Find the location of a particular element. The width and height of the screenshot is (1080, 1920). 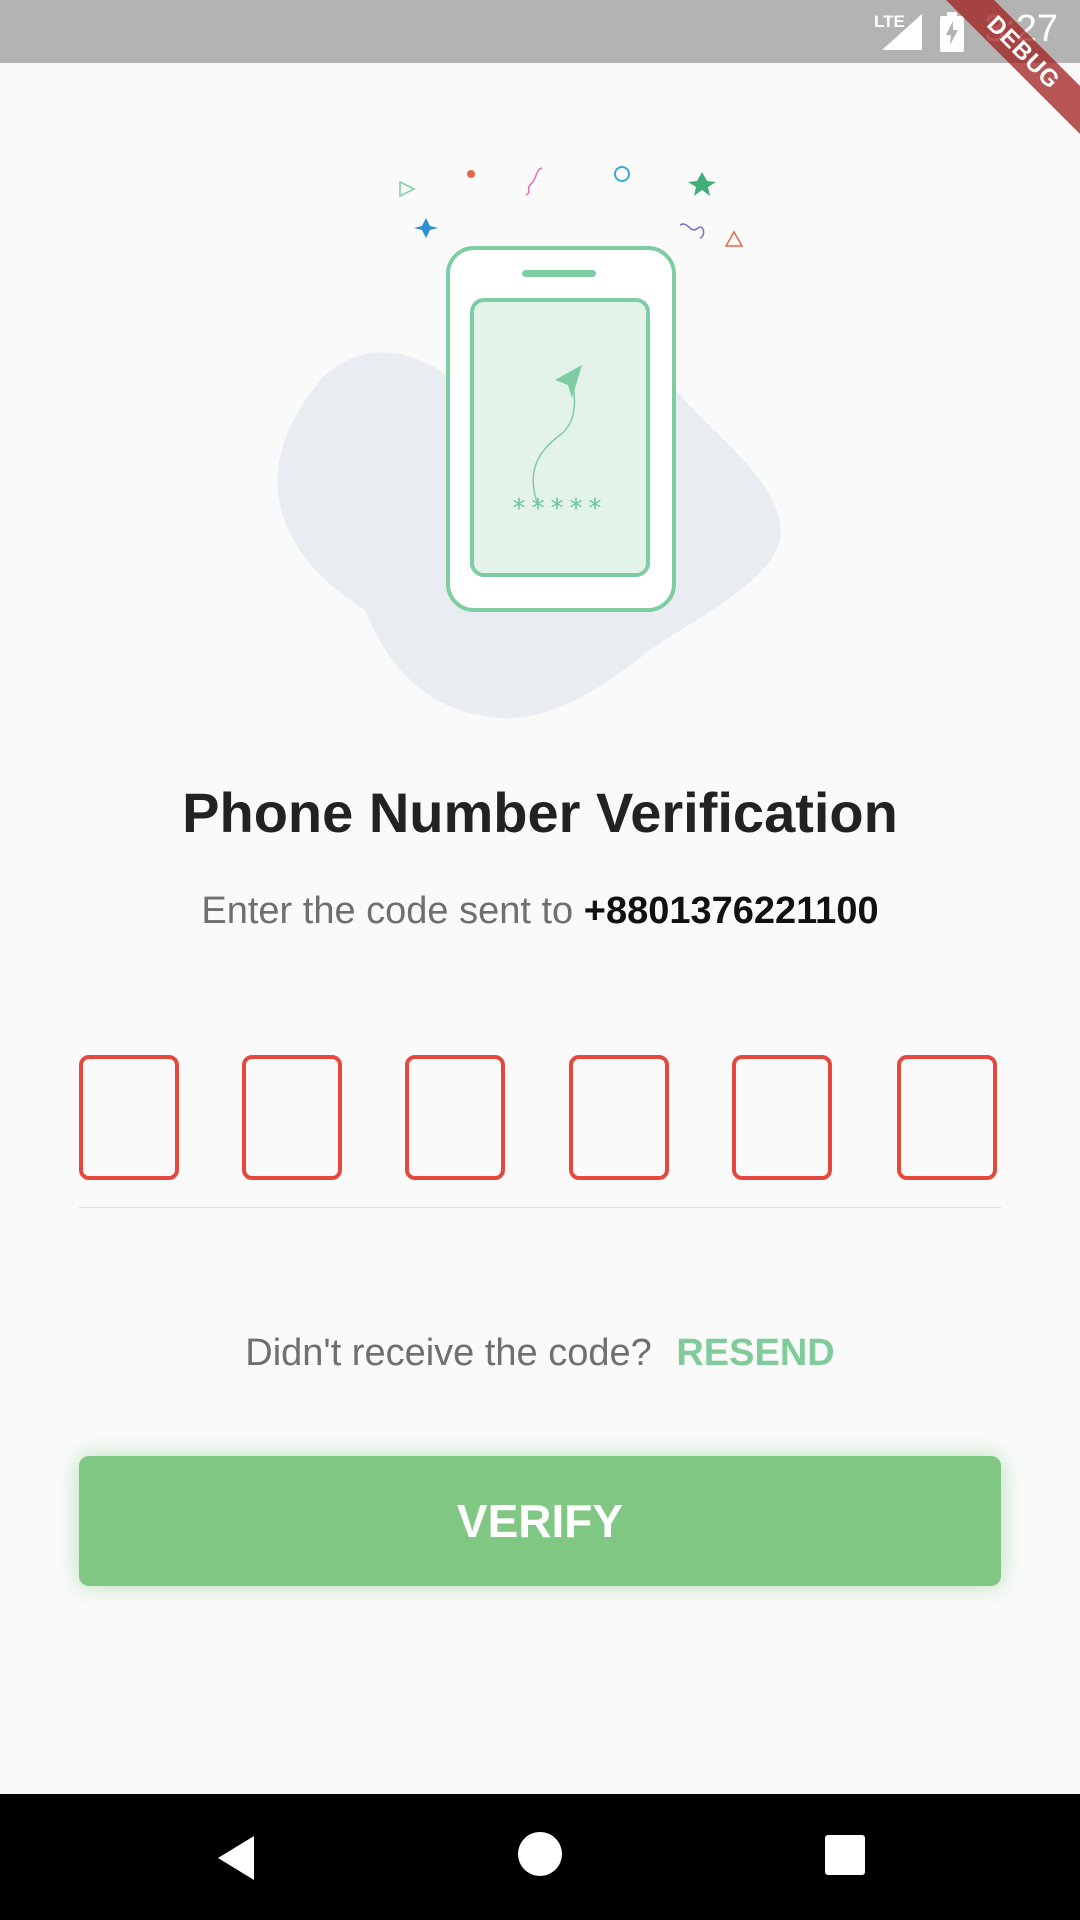

phone-screen is located at coordinates (560, 437).